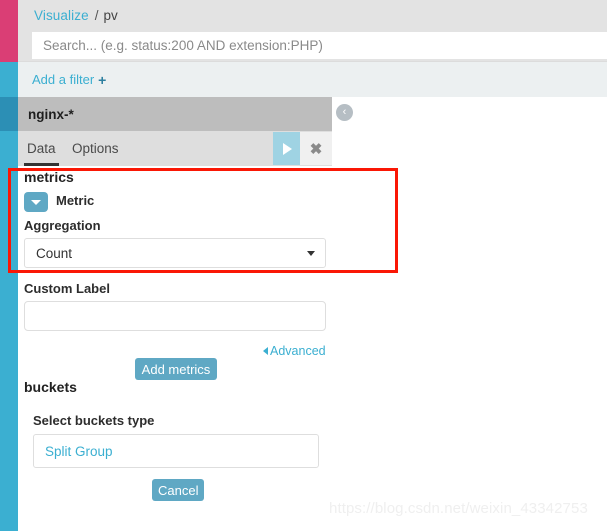 The height and width of the screenshot is (531, 607). What do you see at coordinates (298, 351) in the screenshot?
I see `advanced-label: Advanced` at bounding box center [298, 351].